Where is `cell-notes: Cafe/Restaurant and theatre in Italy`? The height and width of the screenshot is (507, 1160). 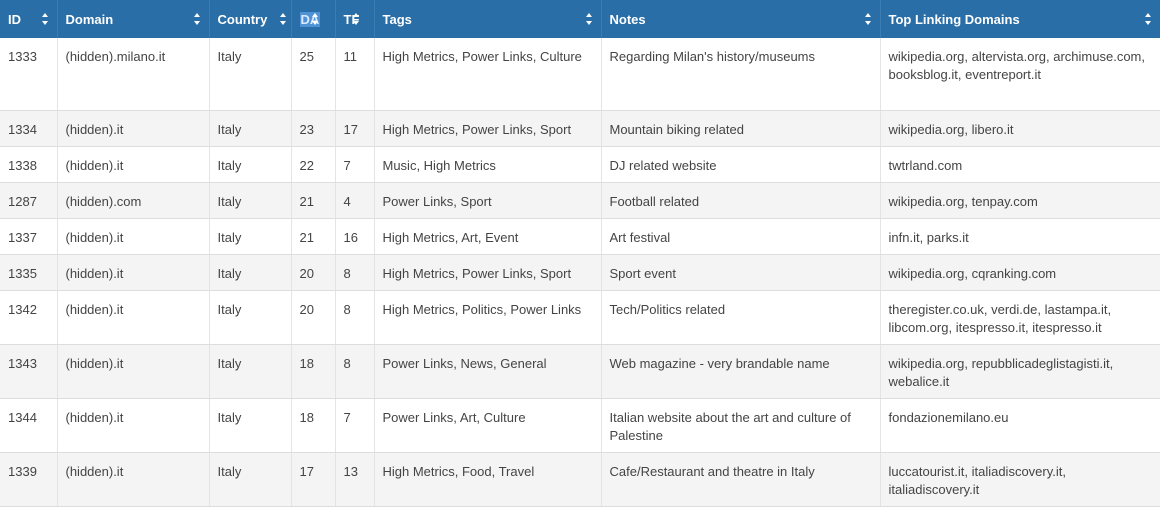 cell-notes: Cafe/Restaurant and theatre in Italy is located at coordinates (741, 479).